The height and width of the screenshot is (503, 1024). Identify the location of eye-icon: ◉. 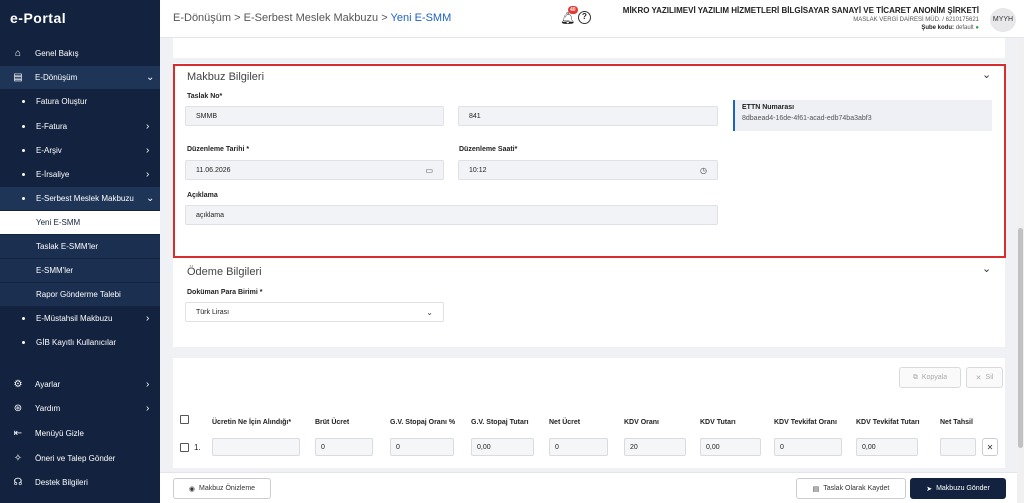
(192, 489).